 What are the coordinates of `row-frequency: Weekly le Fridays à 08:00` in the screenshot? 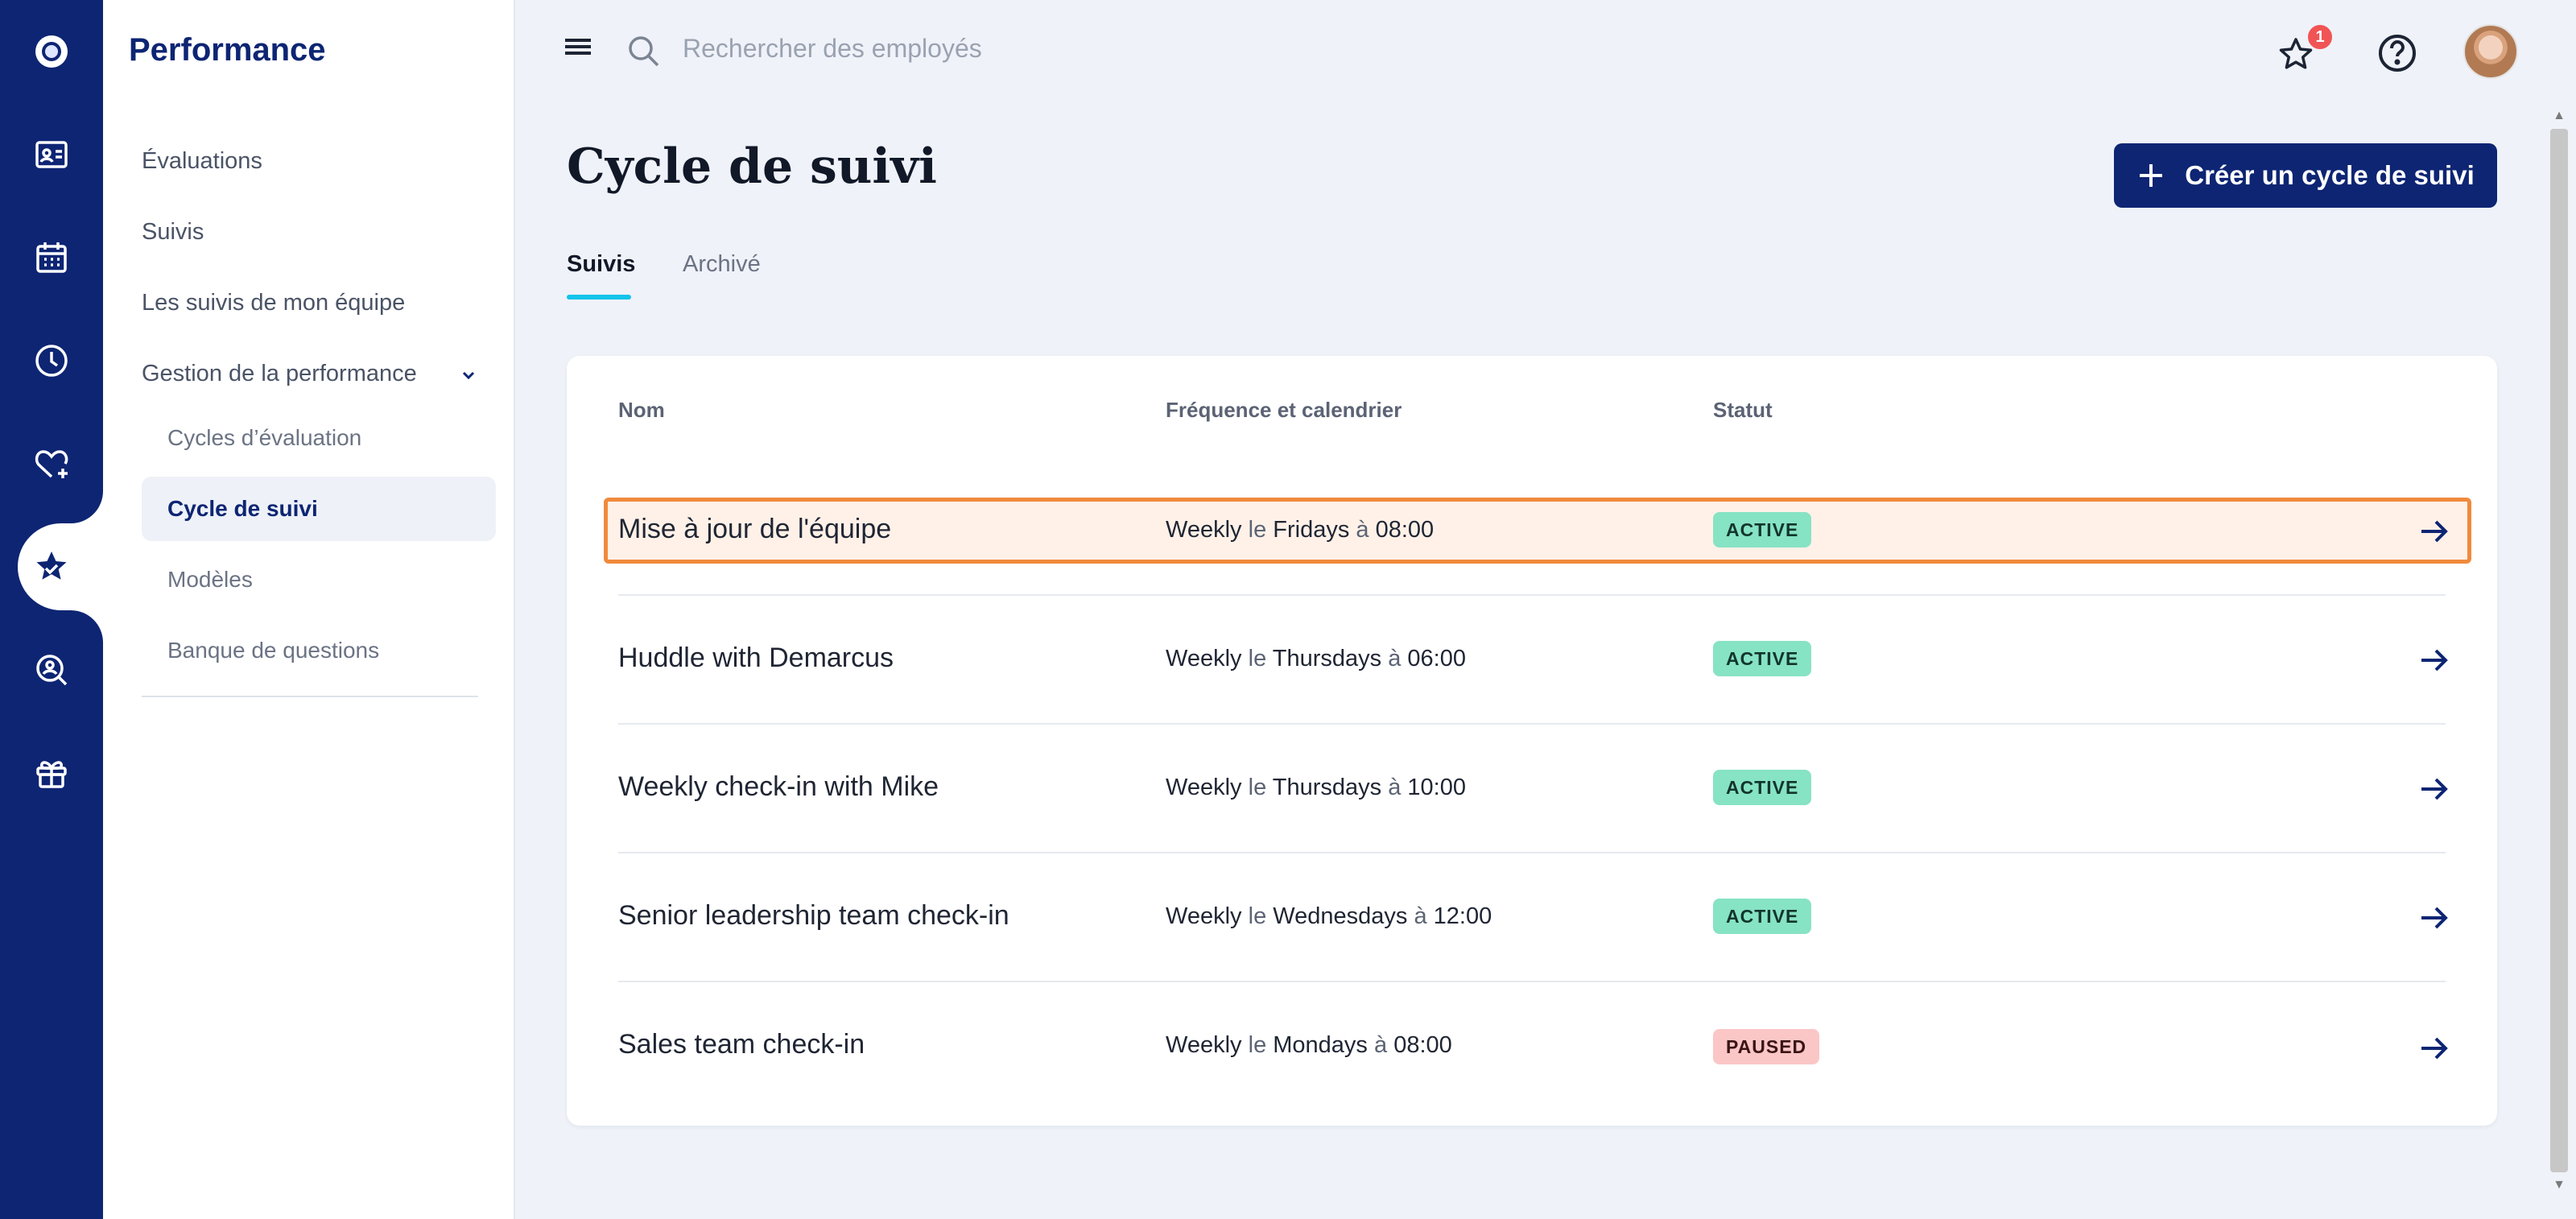 It's located at (1300, 530).